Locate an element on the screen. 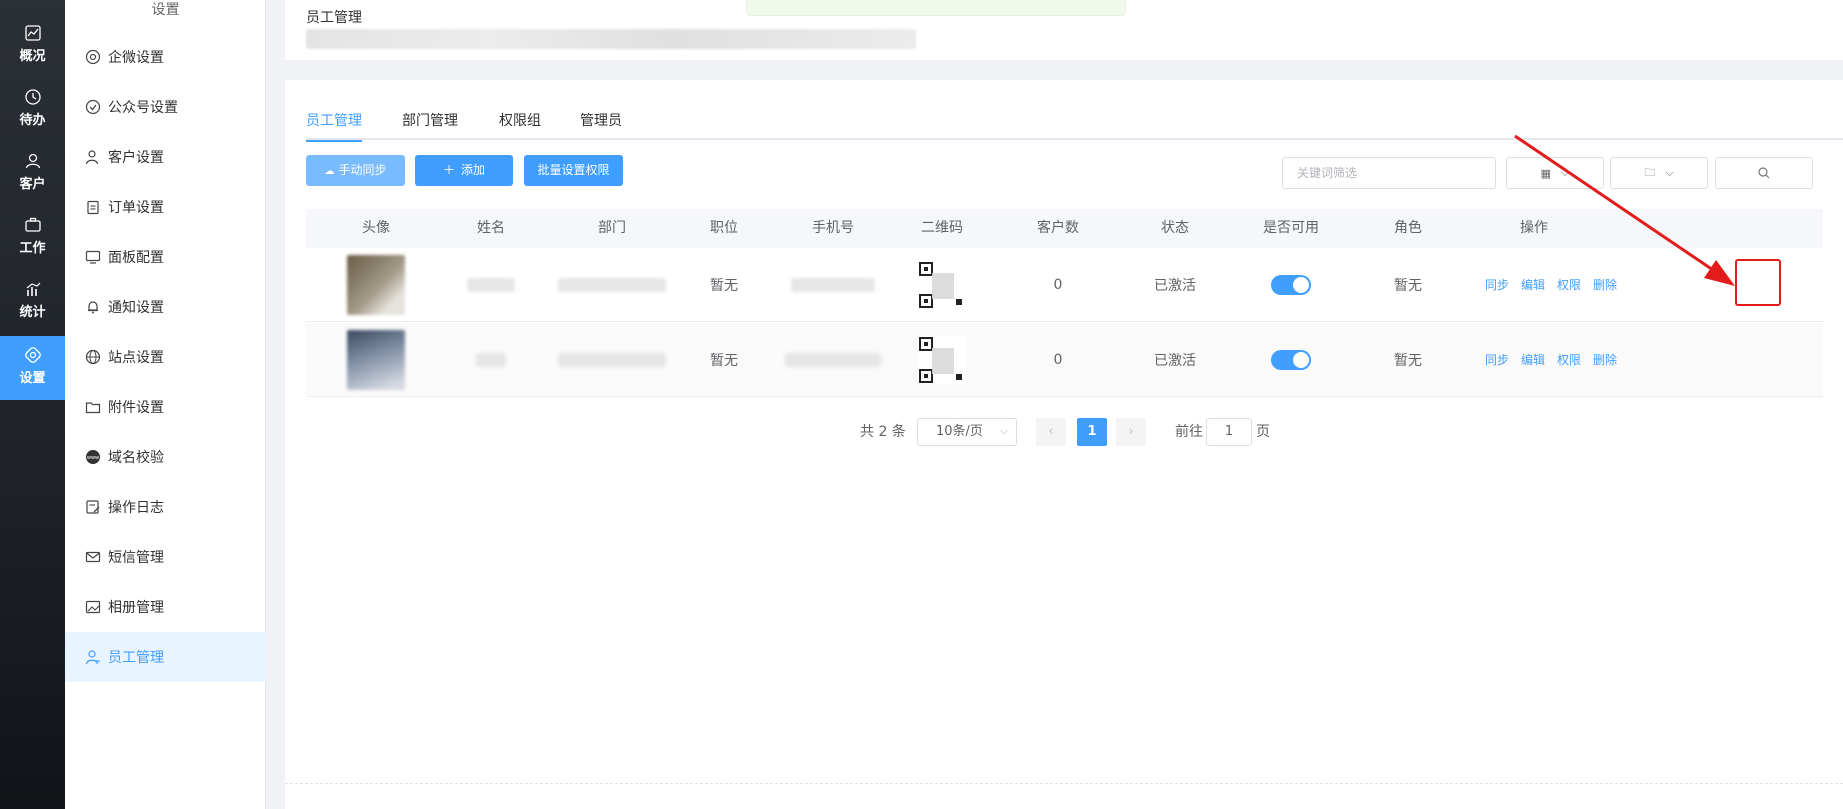 The width and height of the screenshot is (1843, 809). batch-permission-button: 批量设置权限 is located at coordinates (573, 170).